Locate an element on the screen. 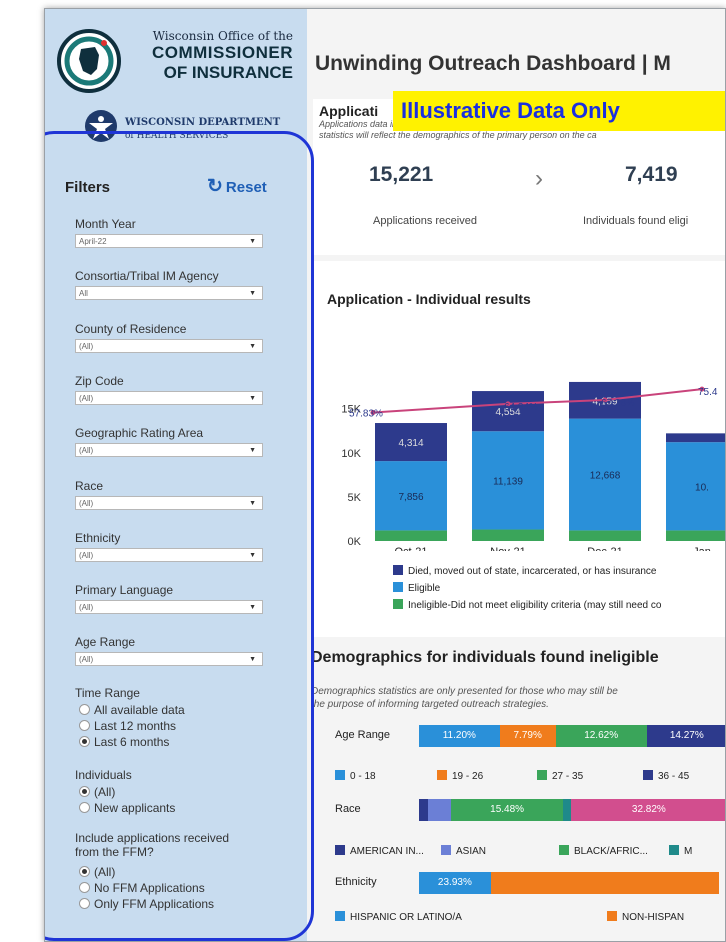  y-tick-label: 0K is located at coordinates (355, 542).